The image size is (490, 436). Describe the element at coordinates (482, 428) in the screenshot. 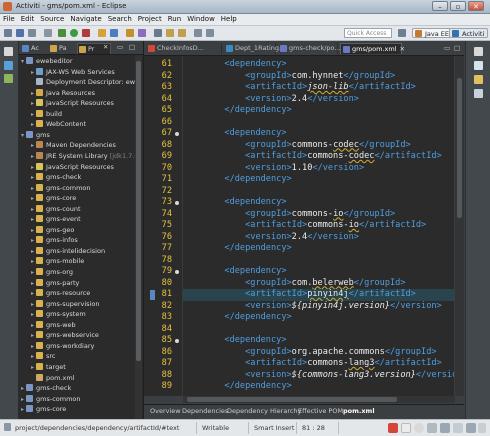

I see `tray-more-icon` at that location.